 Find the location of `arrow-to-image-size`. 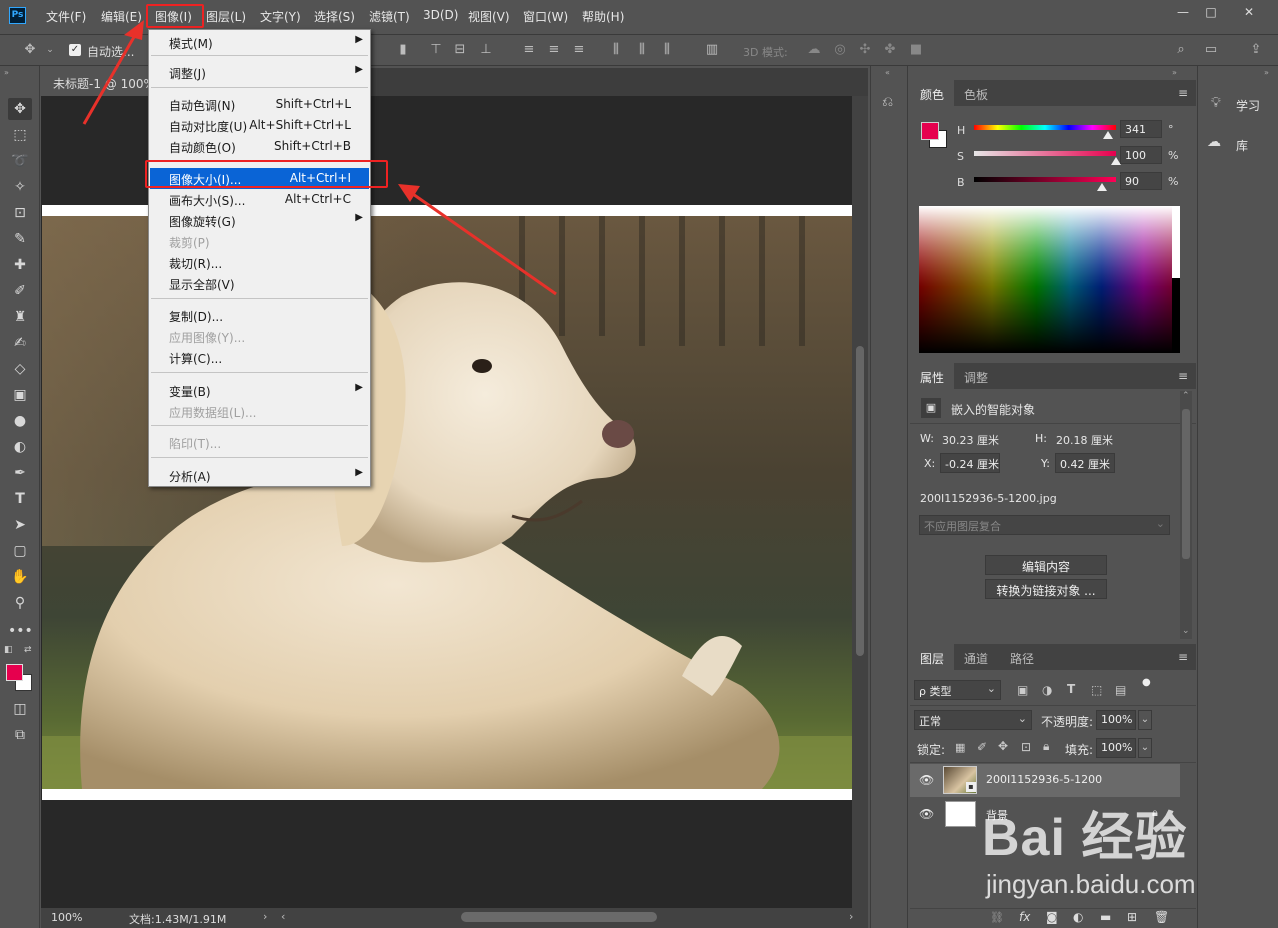

arrow-to-image-size is located at coordinates (477, 240).